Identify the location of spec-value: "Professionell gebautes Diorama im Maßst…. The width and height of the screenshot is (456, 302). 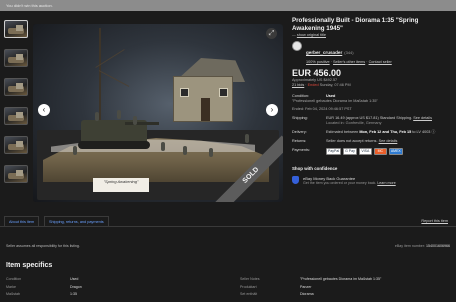
(341, 279).